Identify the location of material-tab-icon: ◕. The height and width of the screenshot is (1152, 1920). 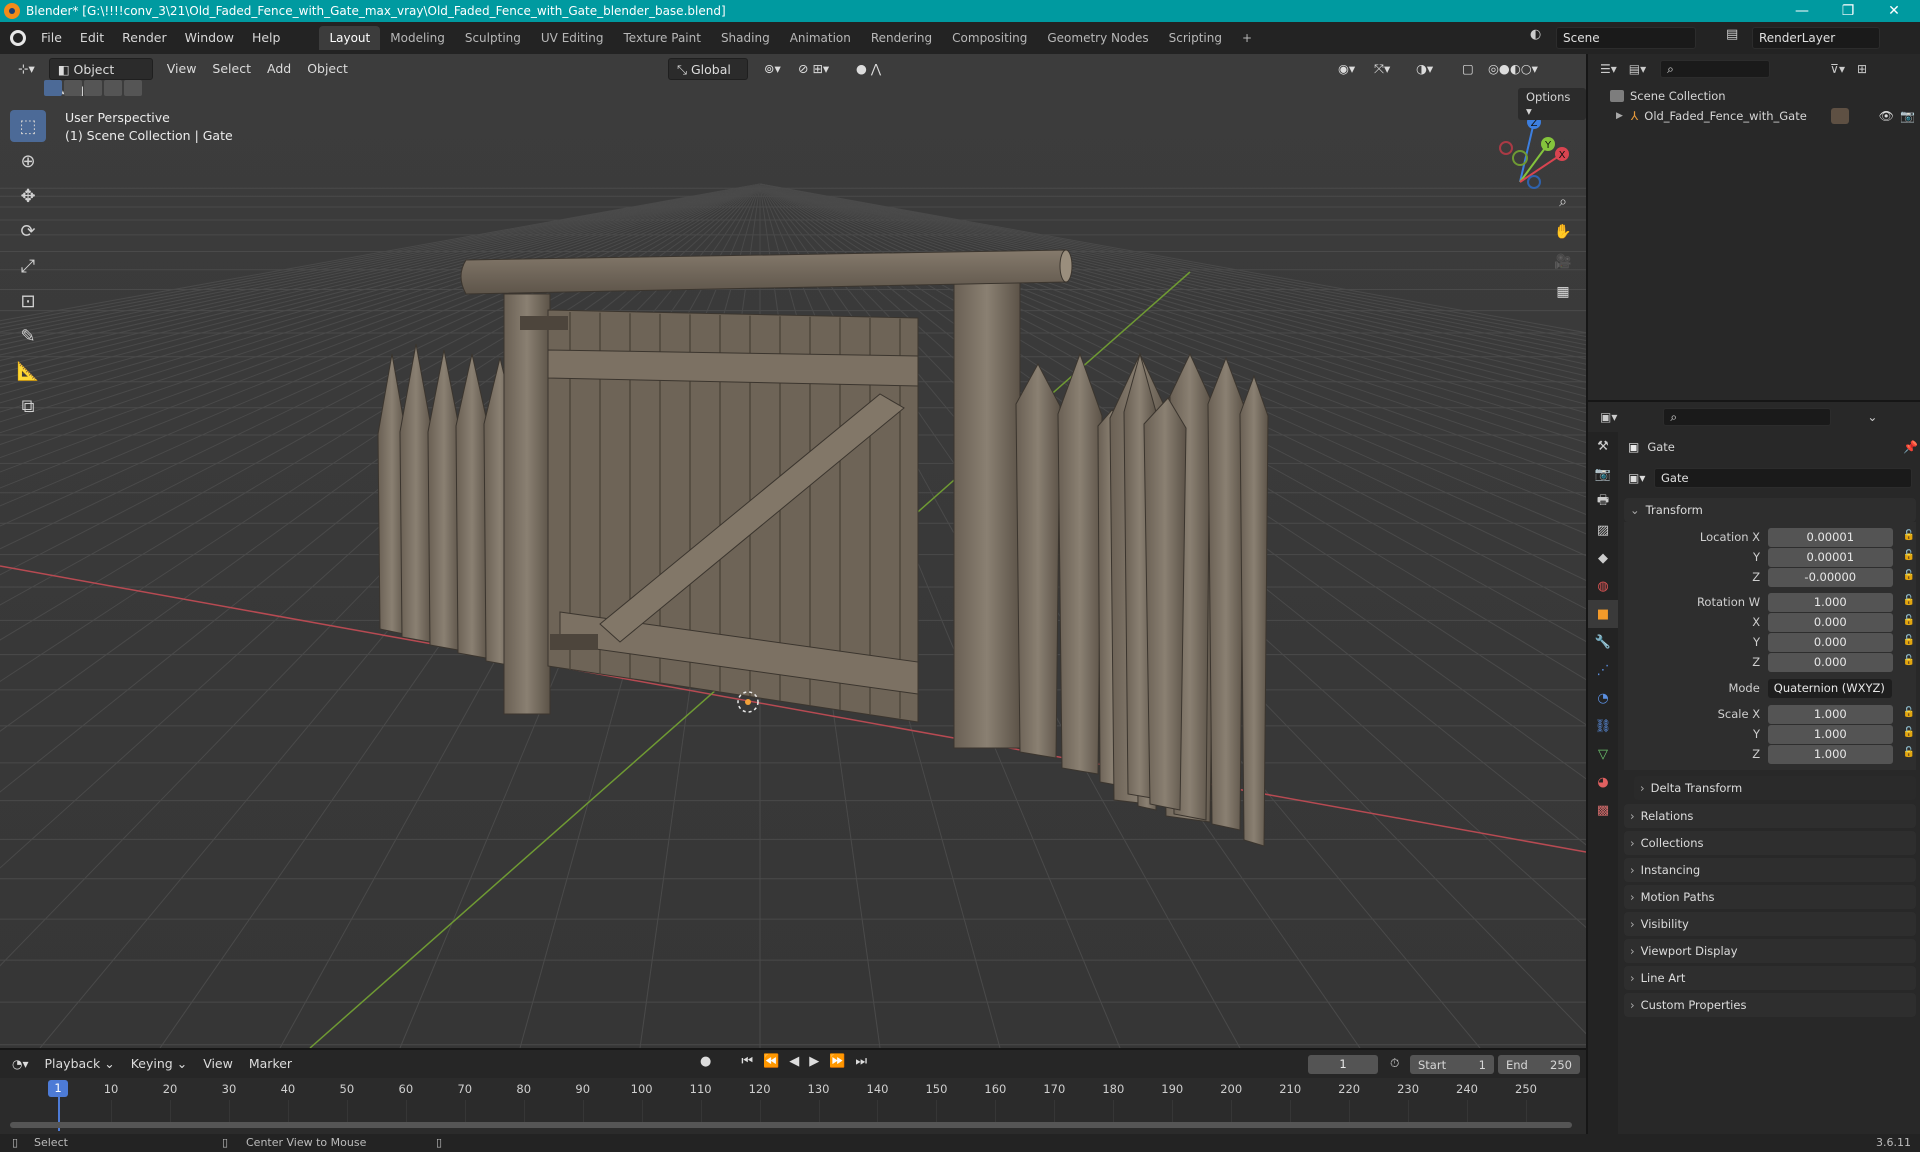
(1603, 782).